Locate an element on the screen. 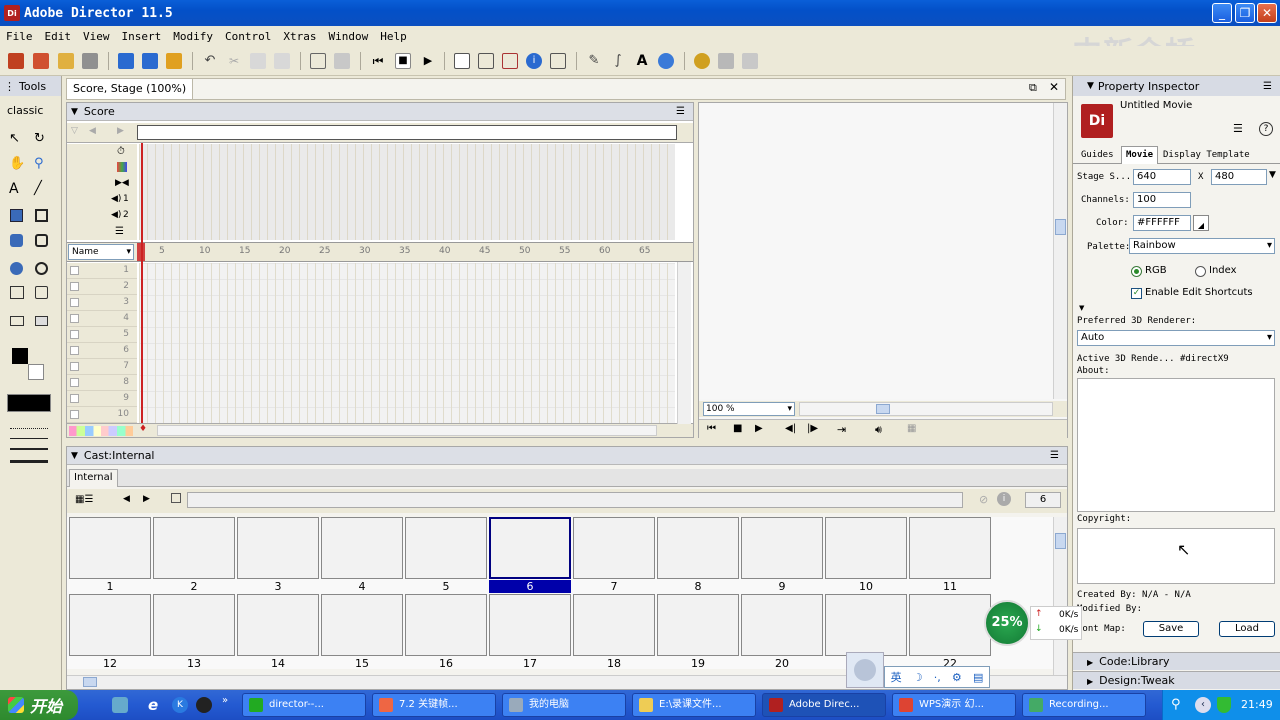 This screenshot has width=1280, height=720. panel-menu-icon: ☰ is located at coordinates (680, 111).